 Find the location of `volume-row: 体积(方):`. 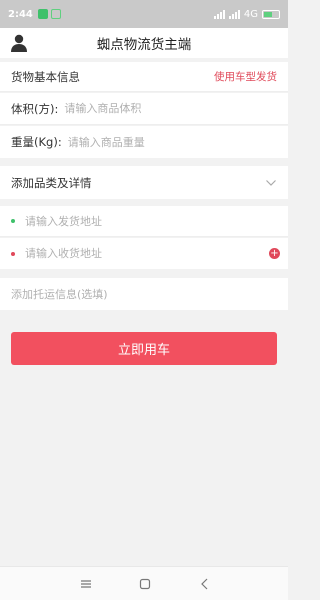

volume-row: 体积(方): is located at coordinates (144, 109).